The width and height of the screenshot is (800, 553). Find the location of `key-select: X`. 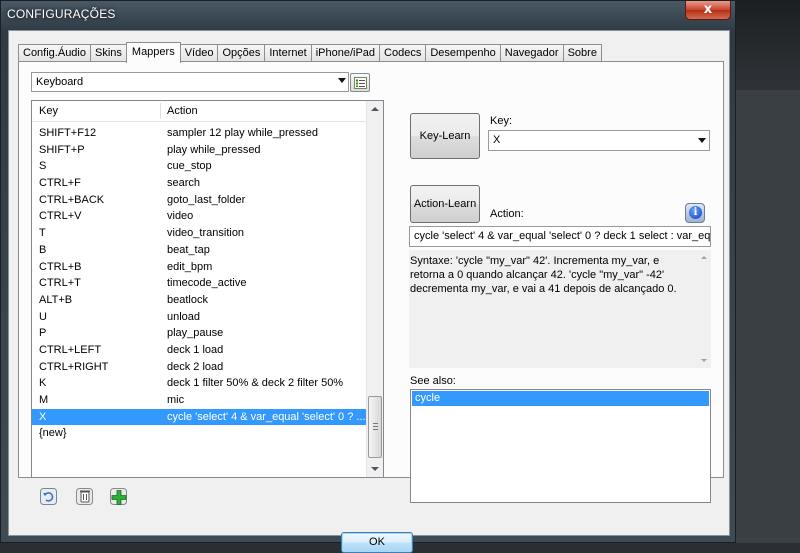

key-select: X is located at coordinates (599, 140).